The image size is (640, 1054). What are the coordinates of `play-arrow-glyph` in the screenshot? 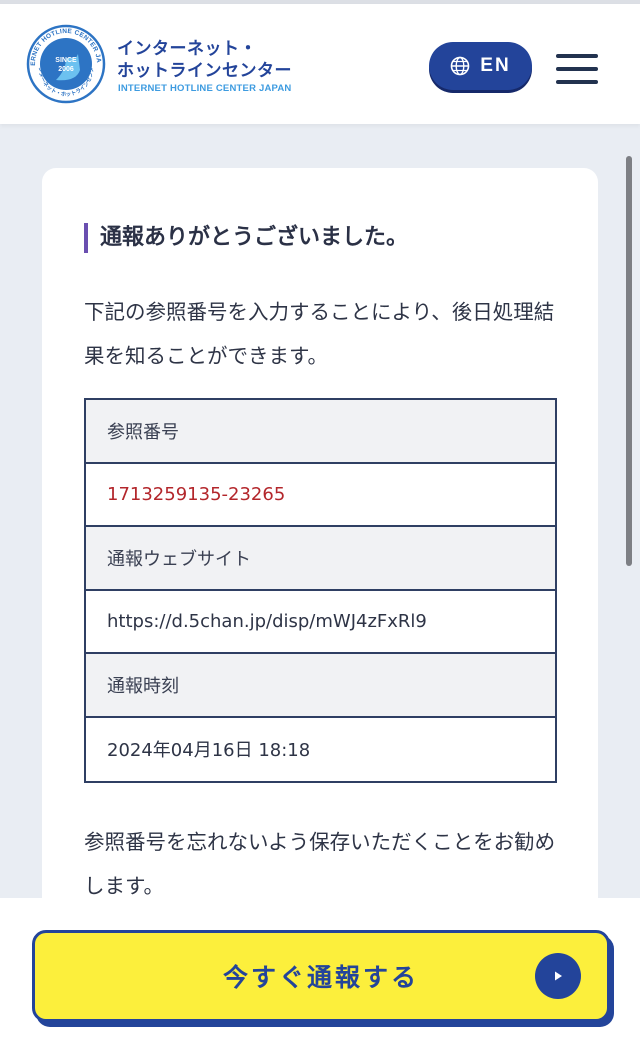 It's located at (558, 976).